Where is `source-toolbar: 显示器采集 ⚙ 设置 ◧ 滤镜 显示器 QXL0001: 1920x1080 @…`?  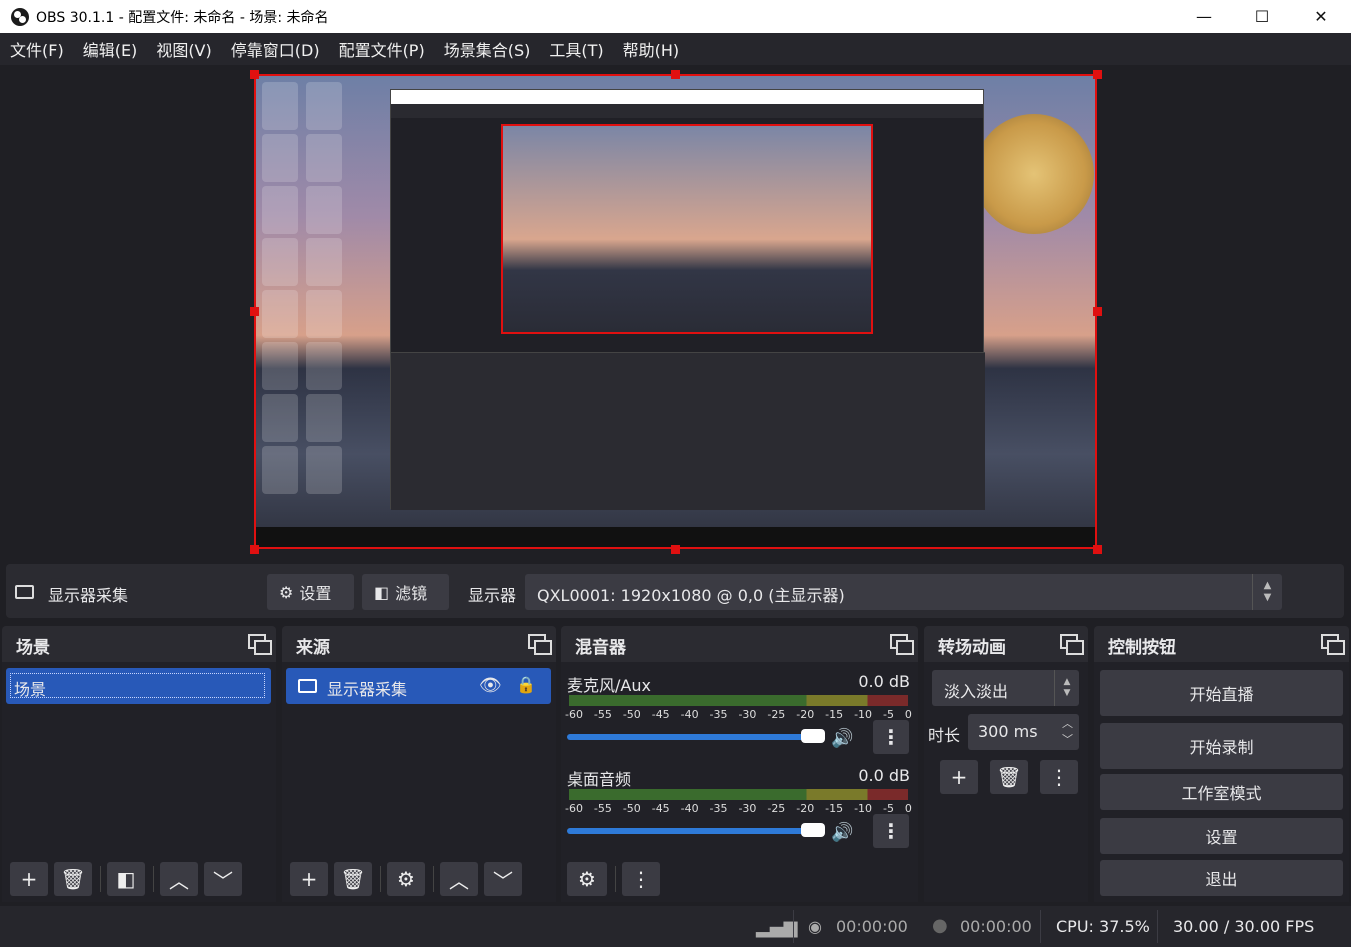
source-toolbar: 显示器采集 ⚙ 设置 ◧ 滤镜 显示器 QXL0001: 1920x1080 @… is located at coordinates (675, 591).